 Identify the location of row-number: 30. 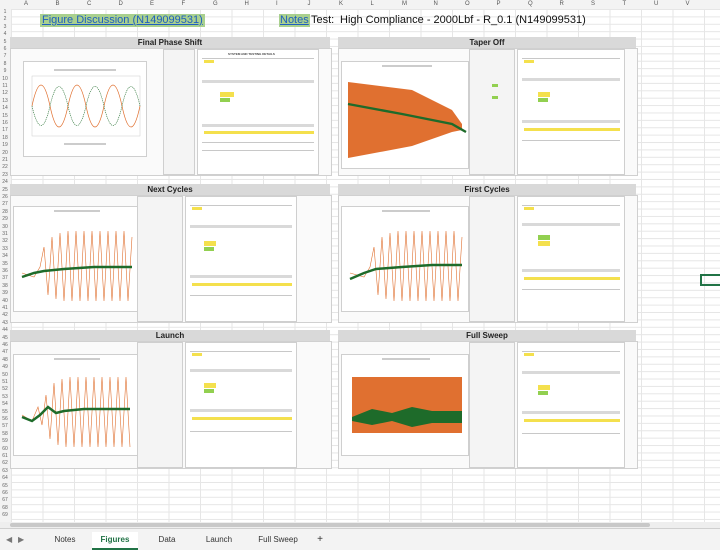
(5, 227).